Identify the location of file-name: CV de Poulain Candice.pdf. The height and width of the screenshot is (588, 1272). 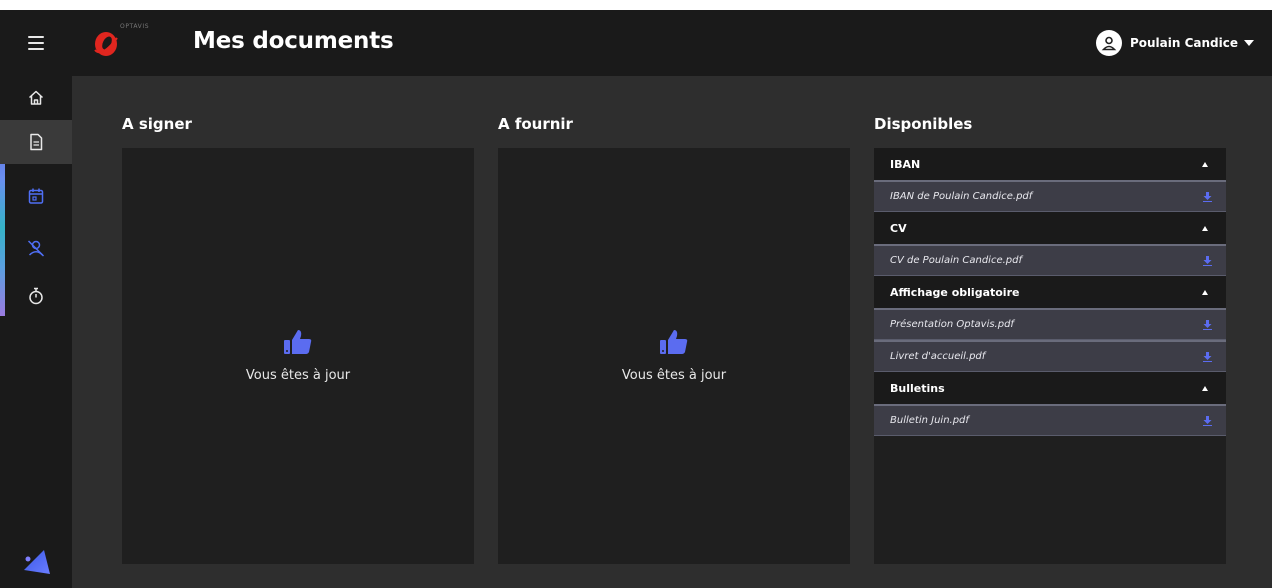
(956, 260).